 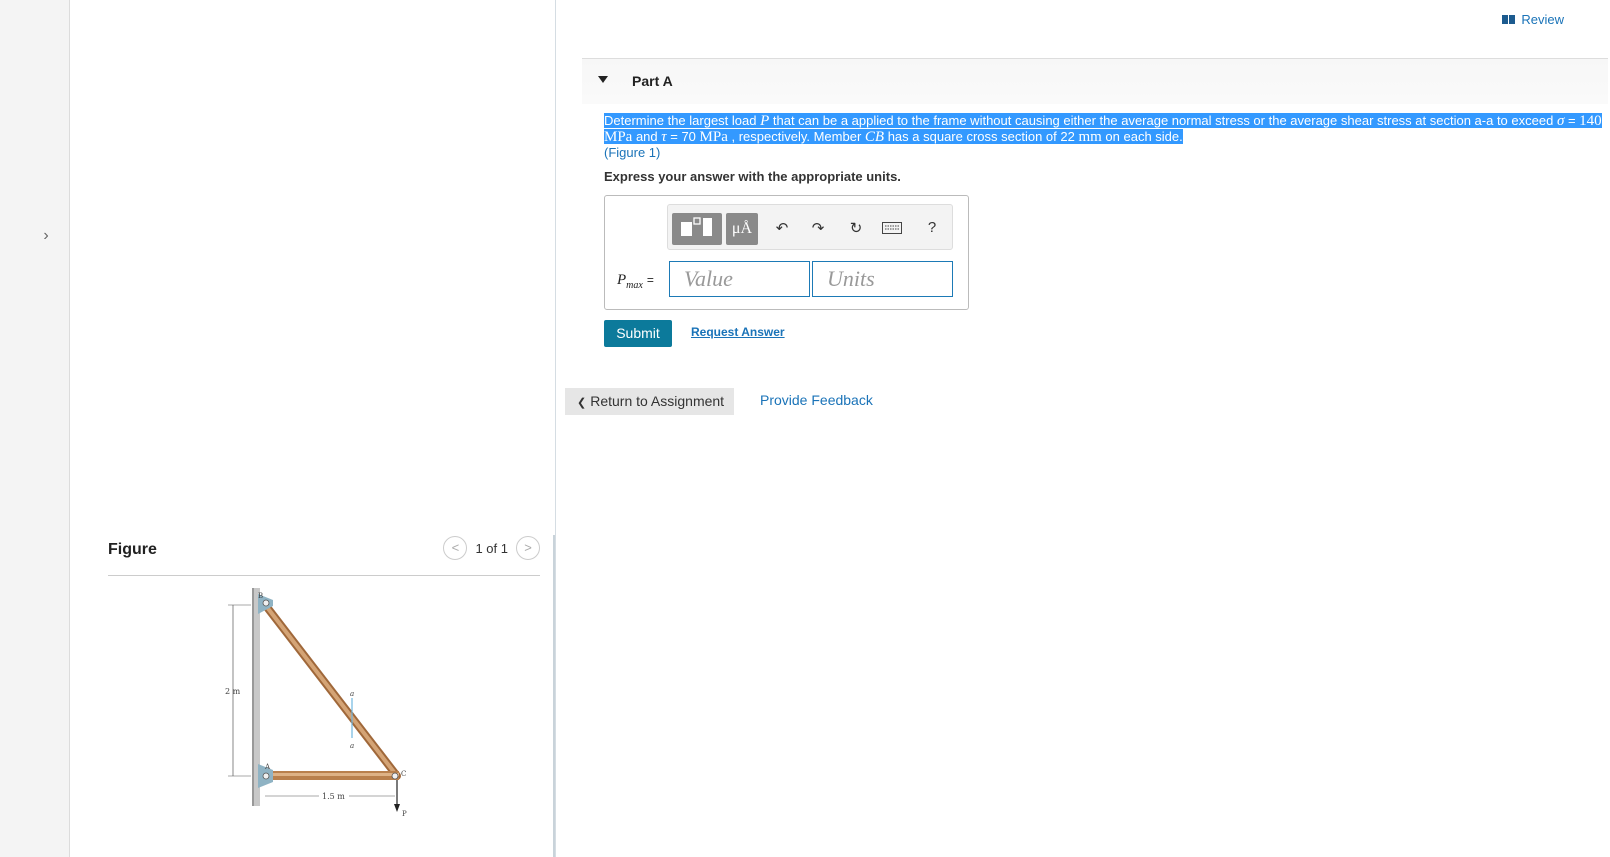 I want to click on caret-down-icon, so click(x=603, y=79).